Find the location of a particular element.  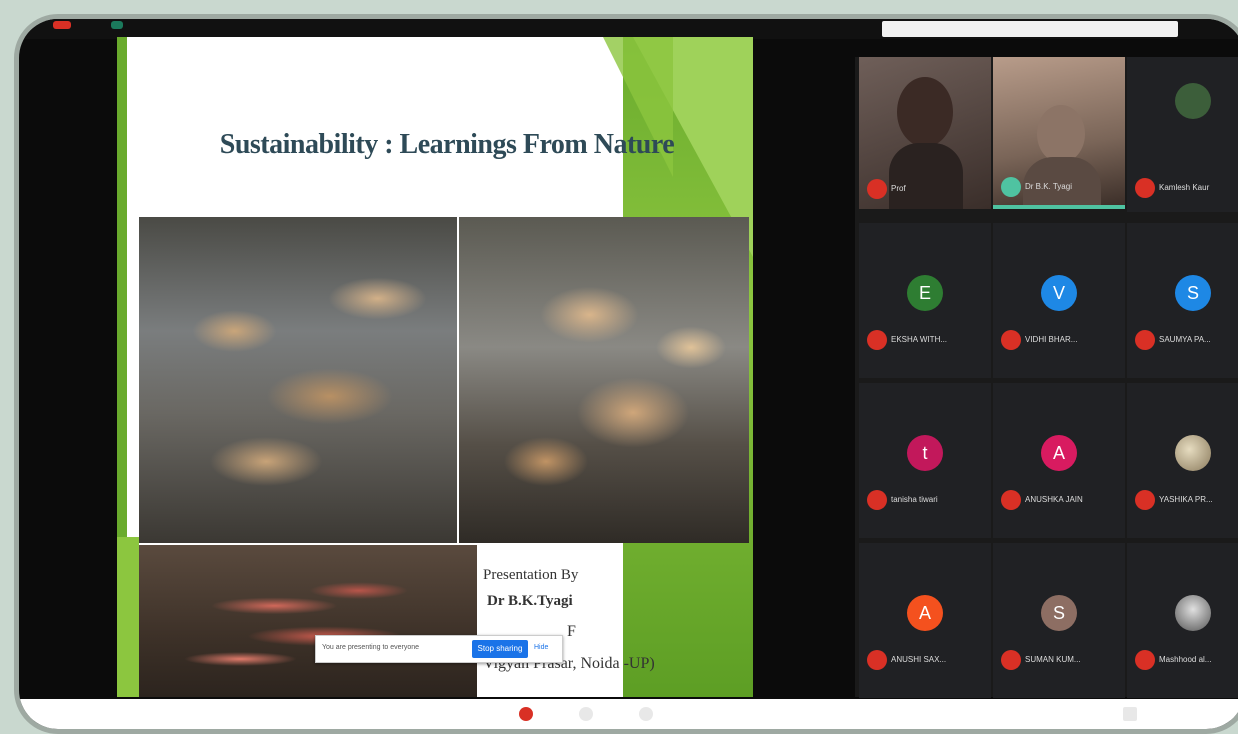

participant-tile-active-speaker: Dr B.K. Tyagi is located at coordinates (1059, 133).